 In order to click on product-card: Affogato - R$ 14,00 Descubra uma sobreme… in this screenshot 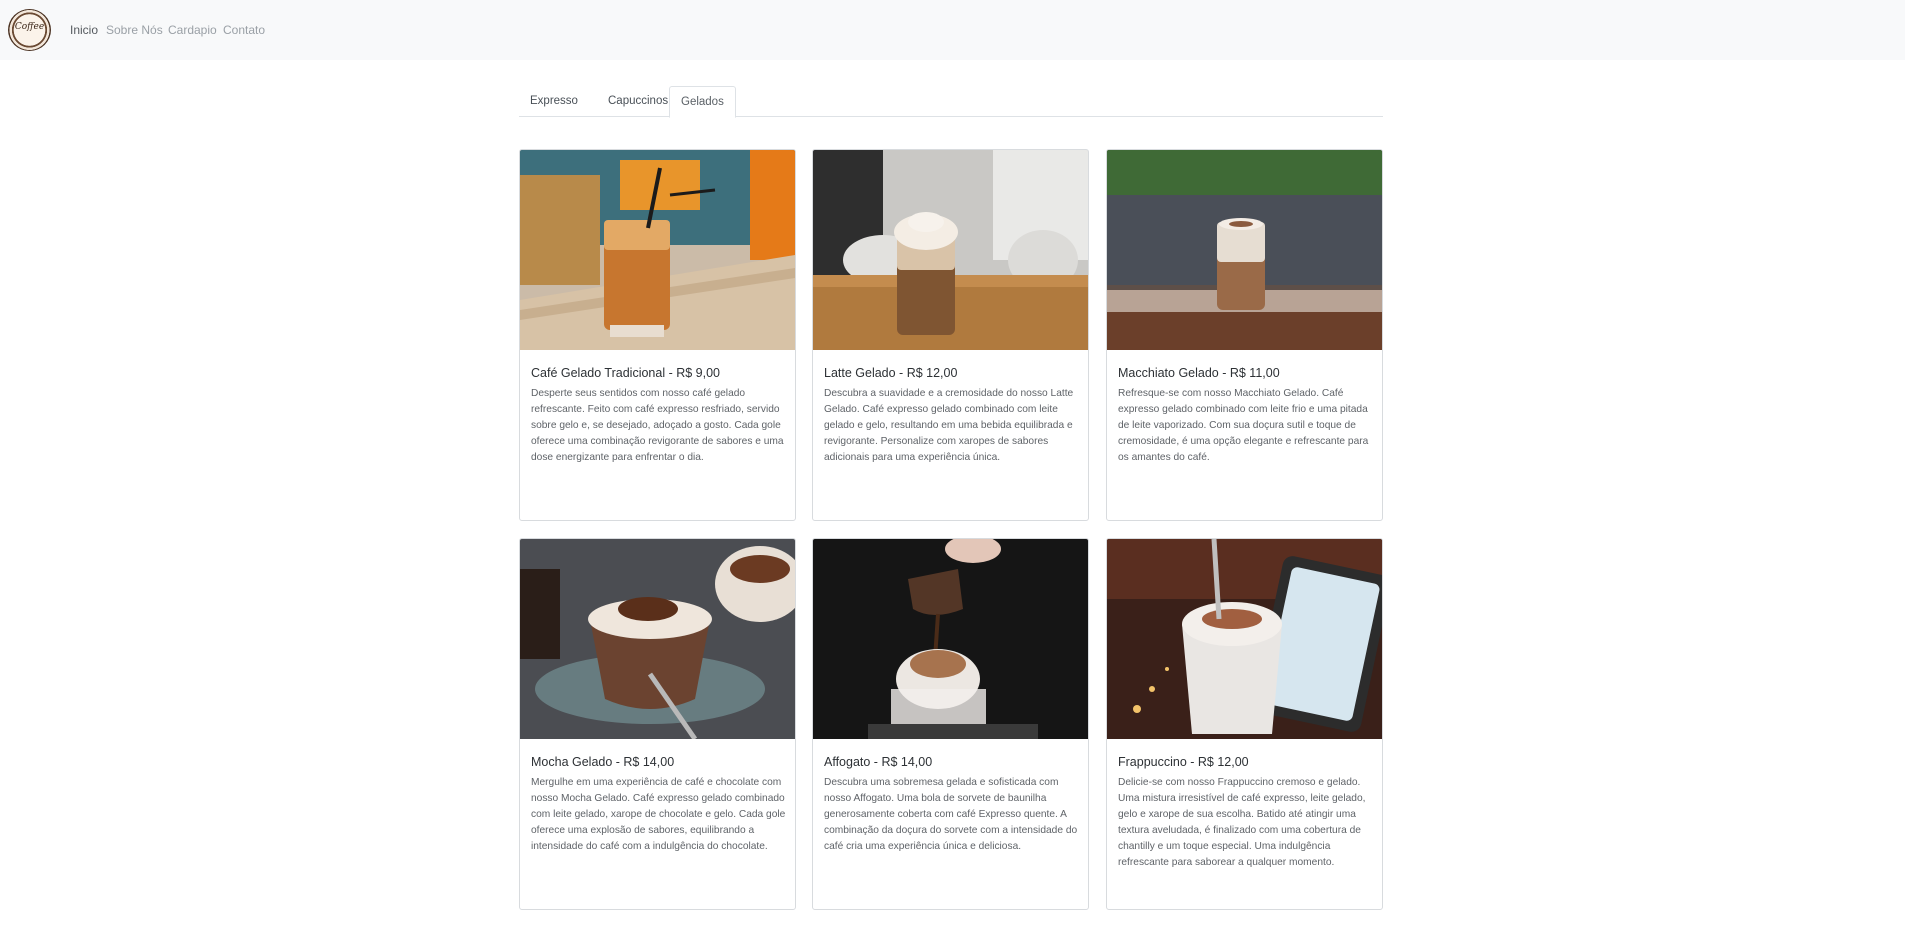, I will do `click(950, 724)`.